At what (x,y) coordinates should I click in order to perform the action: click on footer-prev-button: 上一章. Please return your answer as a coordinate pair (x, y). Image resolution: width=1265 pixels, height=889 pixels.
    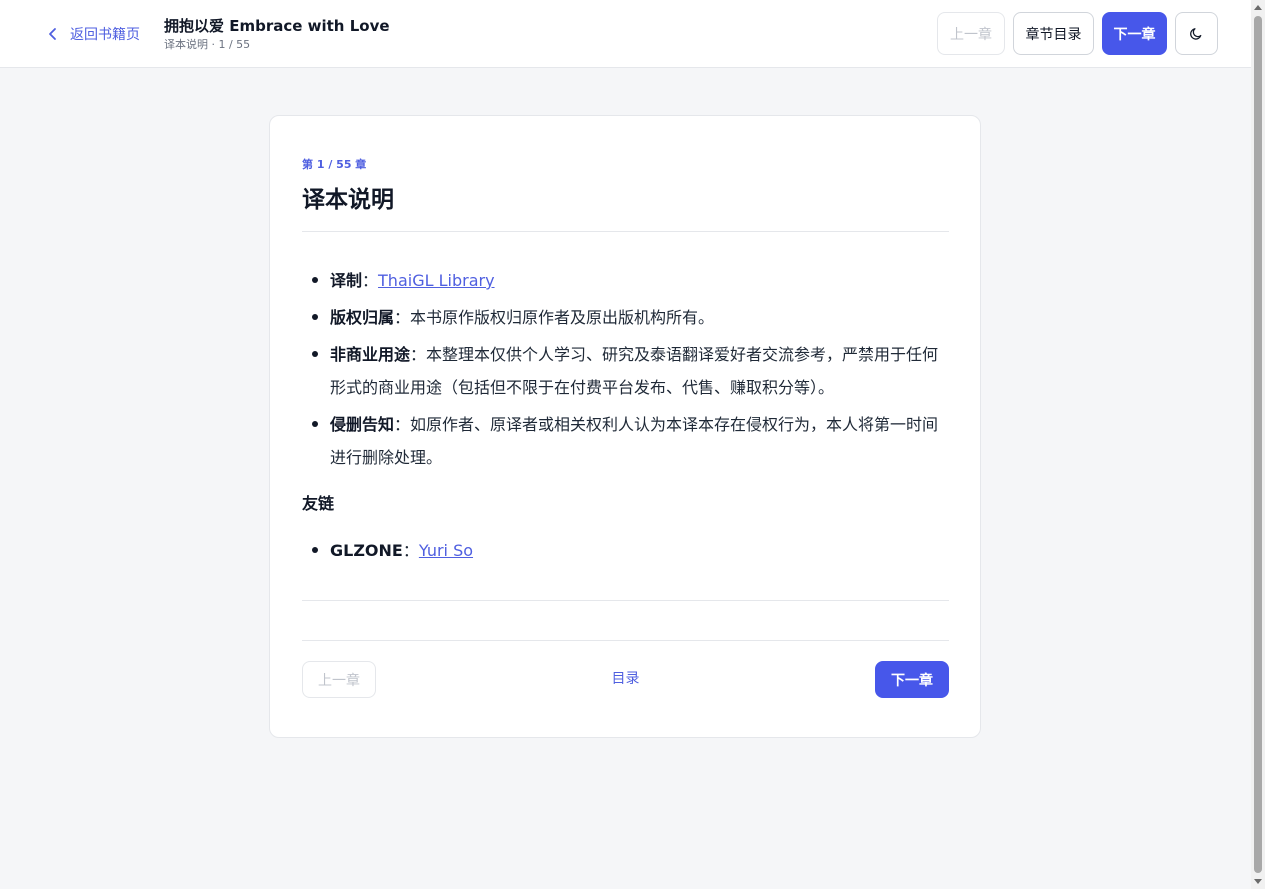
    Looking at the image, I should click on (339, 679).